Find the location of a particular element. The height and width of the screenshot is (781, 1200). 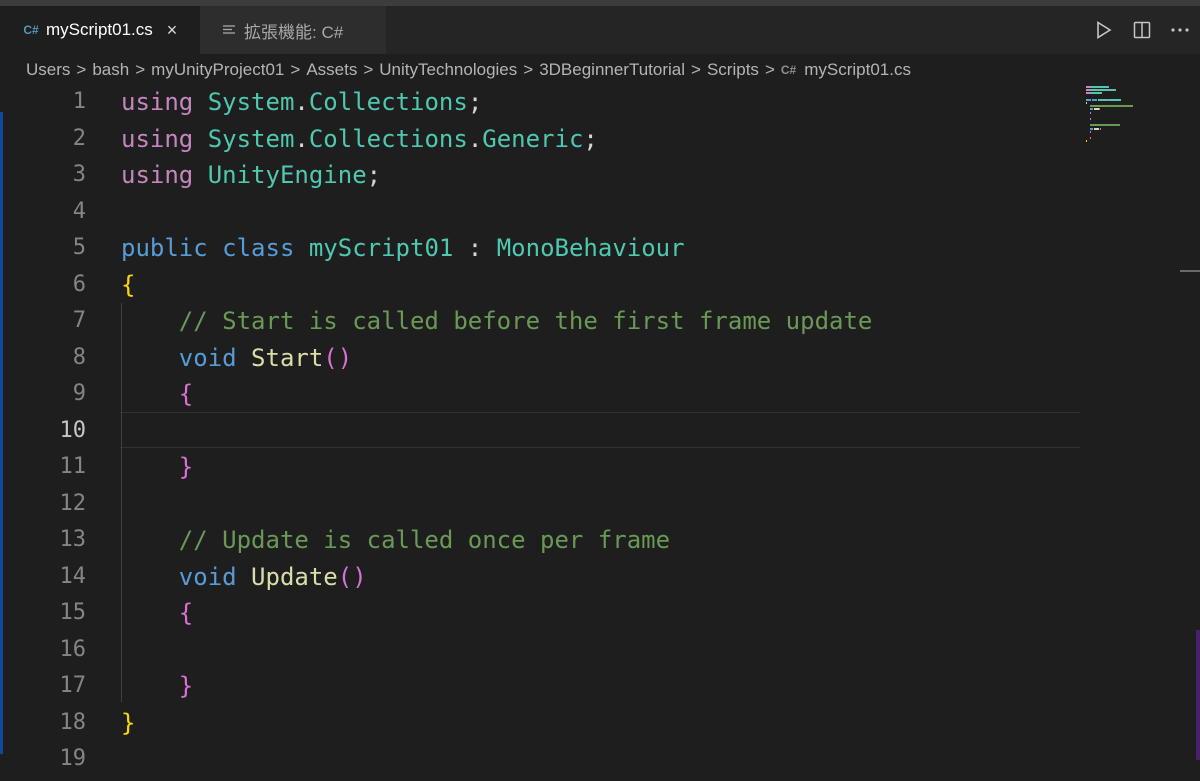

scrollbar-marker is located at coordinates (1190, 271).